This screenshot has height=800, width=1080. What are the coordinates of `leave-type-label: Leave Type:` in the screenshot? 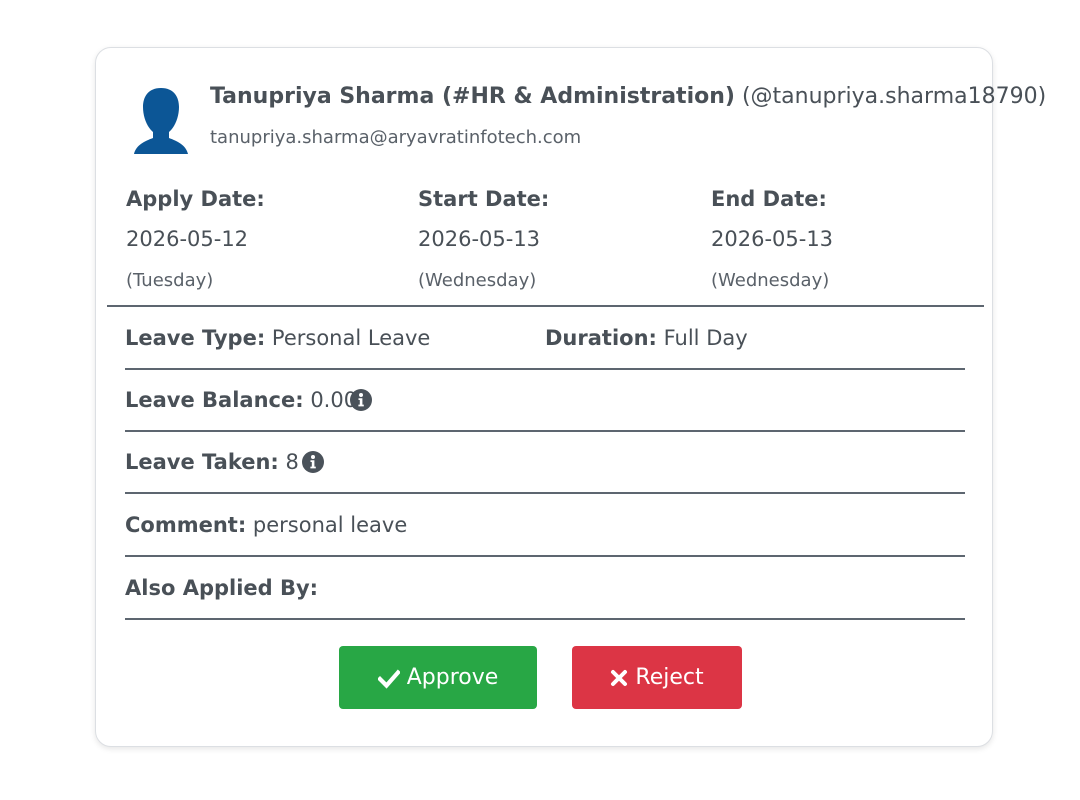 It's located at (195, 338).